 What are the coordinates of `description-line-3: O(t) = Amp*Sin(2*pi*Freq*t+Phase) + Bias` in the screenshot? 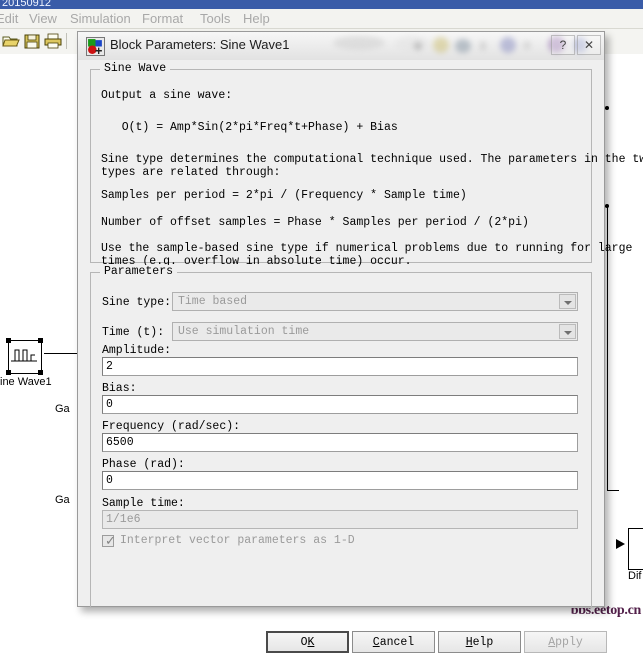 It's located at (249, 127).